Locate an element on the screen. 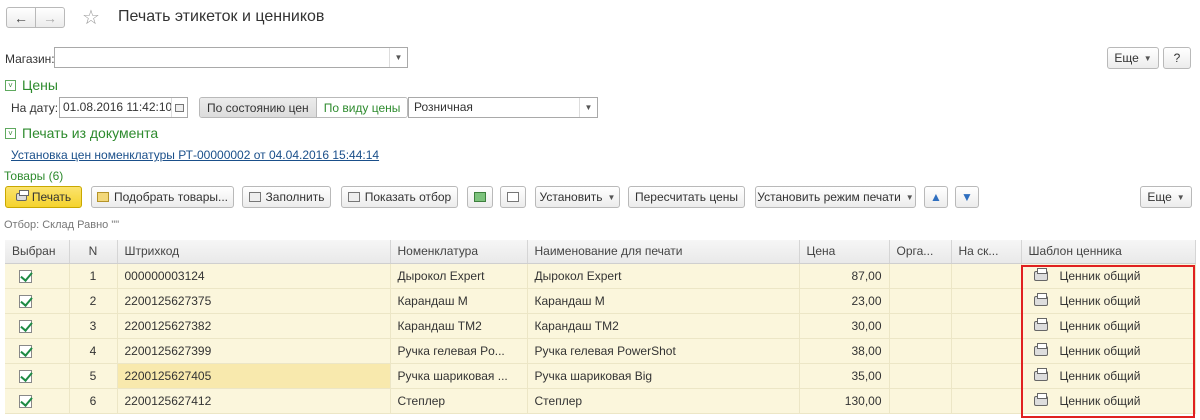 Image resolution: width=1200 pixels, height=420 pixels. doc-group-title: Печать из документа is located at coordinates (90, 133).